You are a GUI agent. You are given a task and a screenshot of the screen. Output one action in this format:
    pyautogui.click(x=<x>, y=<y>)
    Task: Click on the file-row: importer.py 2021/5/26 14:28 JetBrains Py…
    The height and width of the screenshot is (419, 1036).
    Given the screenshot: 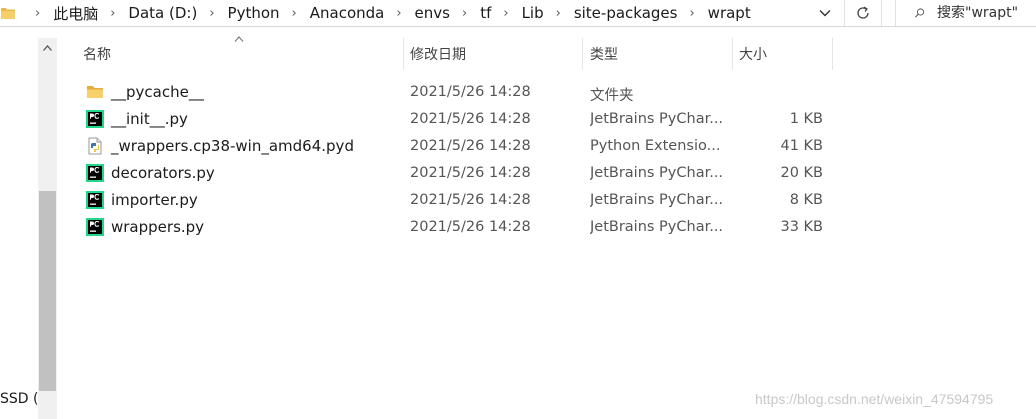 What is the action you would take?
    pyautogui.click(x=457, y=200)
    